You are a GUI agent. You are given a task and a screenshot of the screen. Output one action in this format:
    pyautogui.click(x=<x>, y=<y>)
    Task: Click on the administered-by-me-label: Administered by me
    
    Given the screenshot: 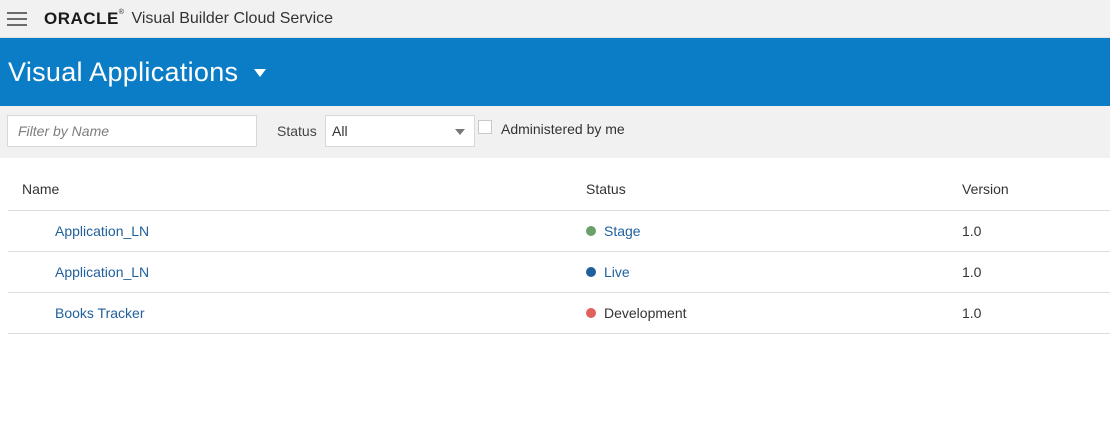 What is the action you would take?
    pyautogui.click(x=563, y=129)
    